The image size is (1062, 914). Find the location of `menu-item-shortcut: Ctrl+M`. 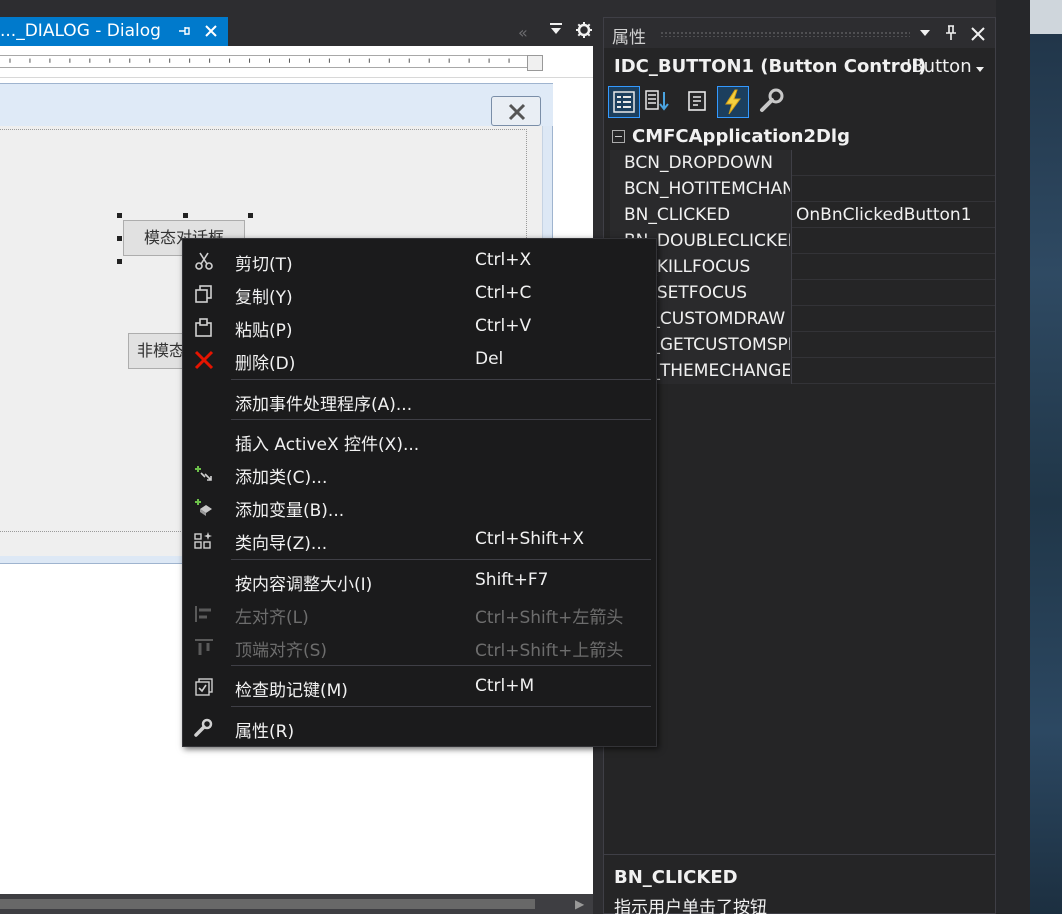

menu-item-shortcut: Ctrl+M is located at coordinates (505, 686).